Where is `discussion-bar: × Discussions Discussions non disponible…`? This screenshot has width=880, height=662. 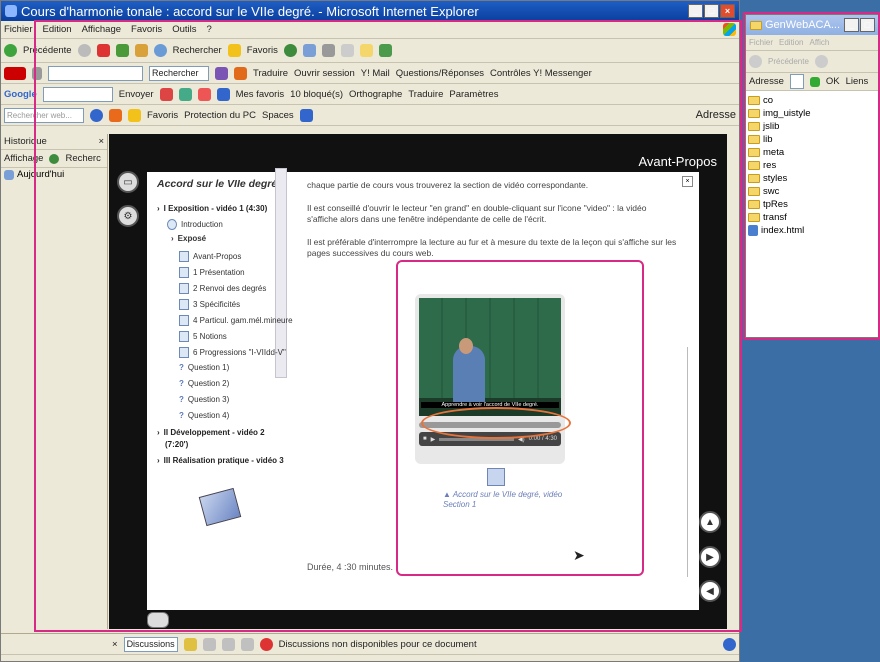
discussion-bar: × Discussions Discussions non disponible… is located at coordinates (370, 644).